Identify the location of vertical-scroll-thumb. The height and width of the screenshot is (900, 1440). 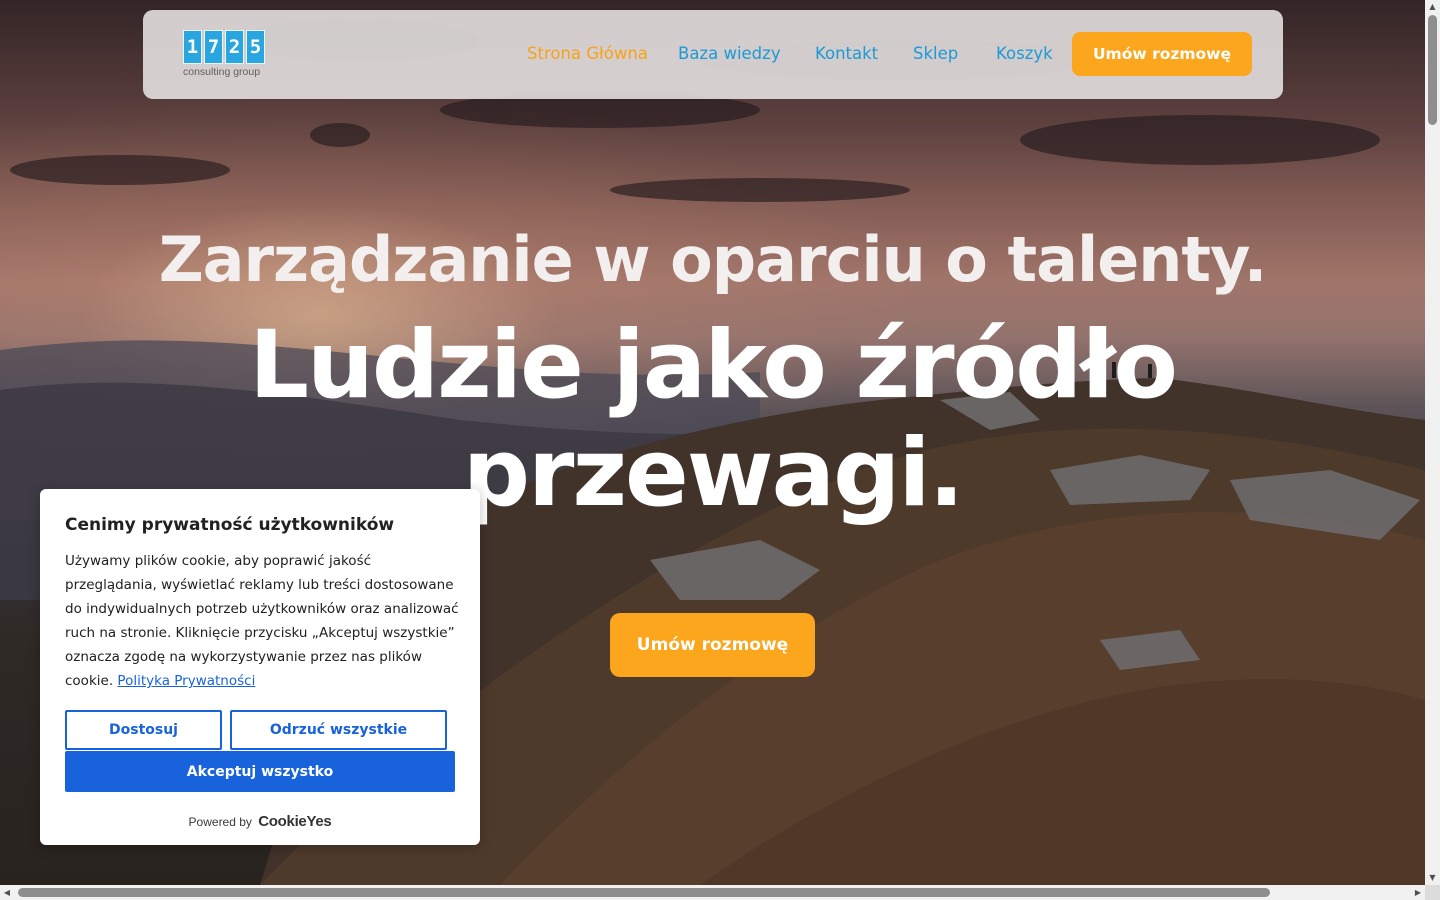
(1432, 70).